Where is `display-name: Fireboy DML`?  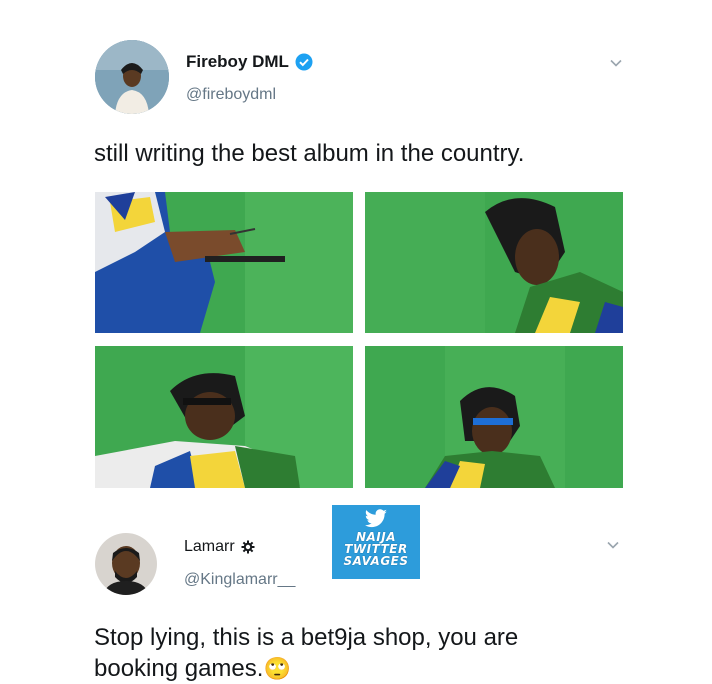
display-name: Fireboy DML is located at coordinates (237, 62).